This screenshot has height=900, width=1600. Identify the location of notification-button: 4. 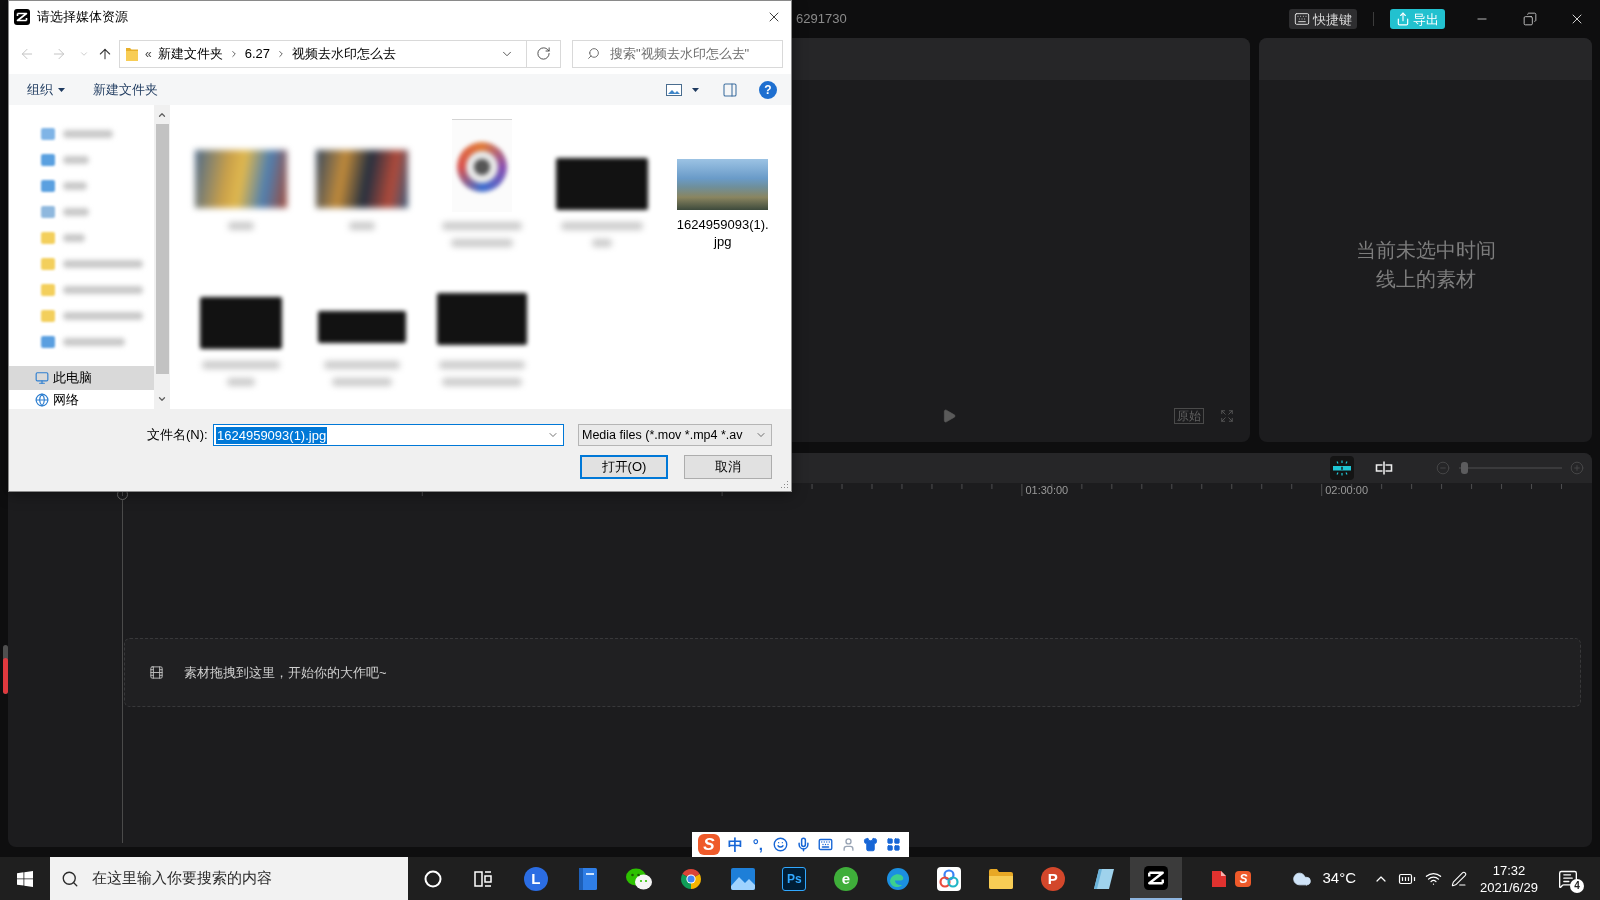
(1568, 878).